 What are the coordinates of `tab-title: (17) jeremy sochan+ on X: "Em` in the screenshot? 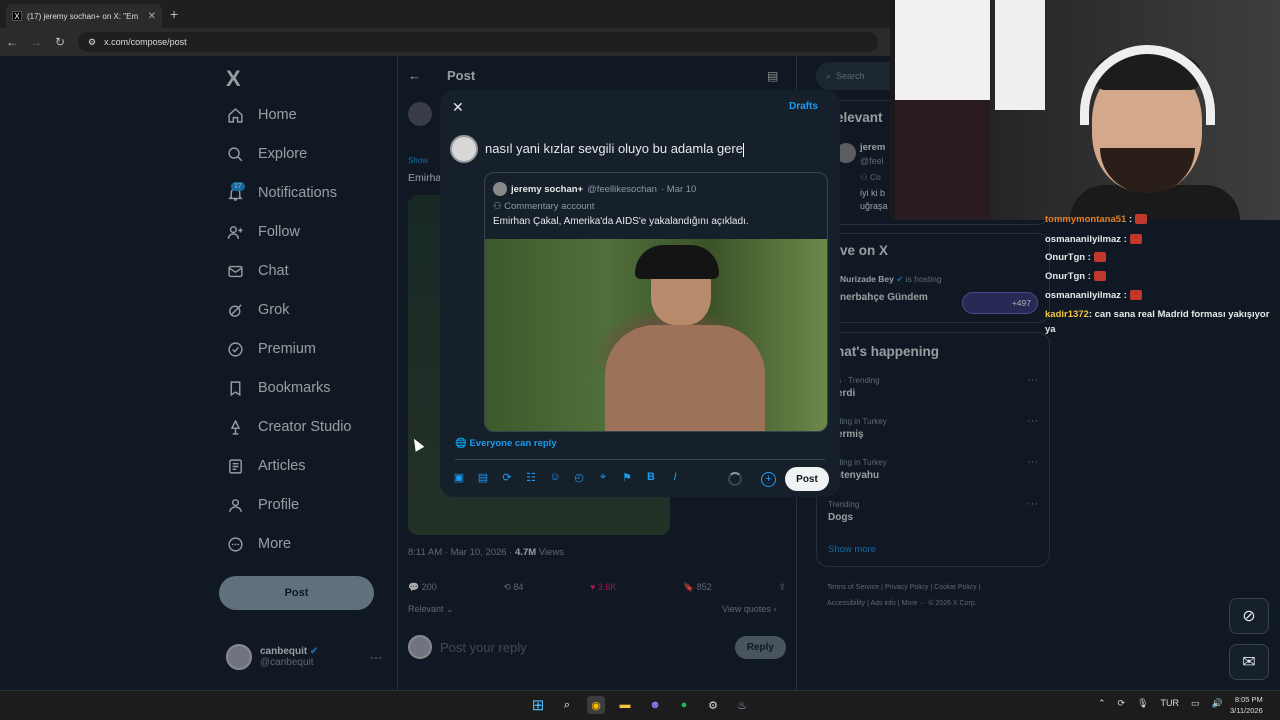 It's located at (83, 16).